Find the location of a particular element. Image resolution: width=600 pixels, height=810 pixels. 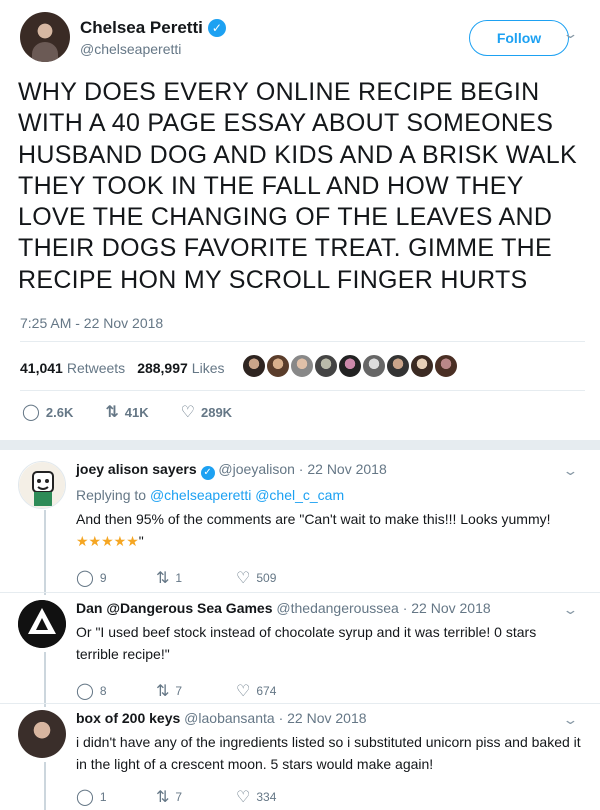

reply-text-tail: " is located at coordinates (141, 541).